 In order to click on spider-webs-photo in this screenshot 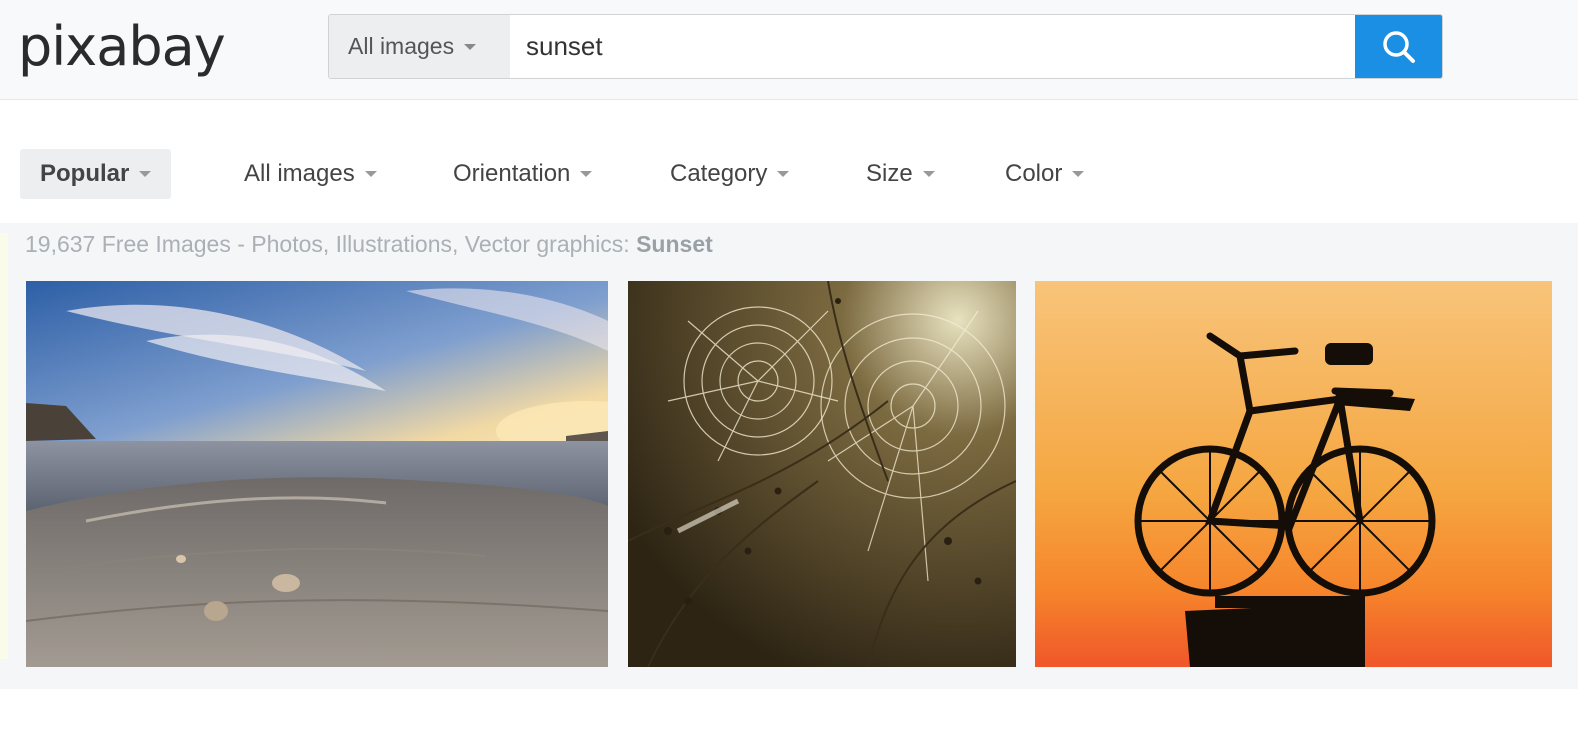, I will do `click(822, 474)`.